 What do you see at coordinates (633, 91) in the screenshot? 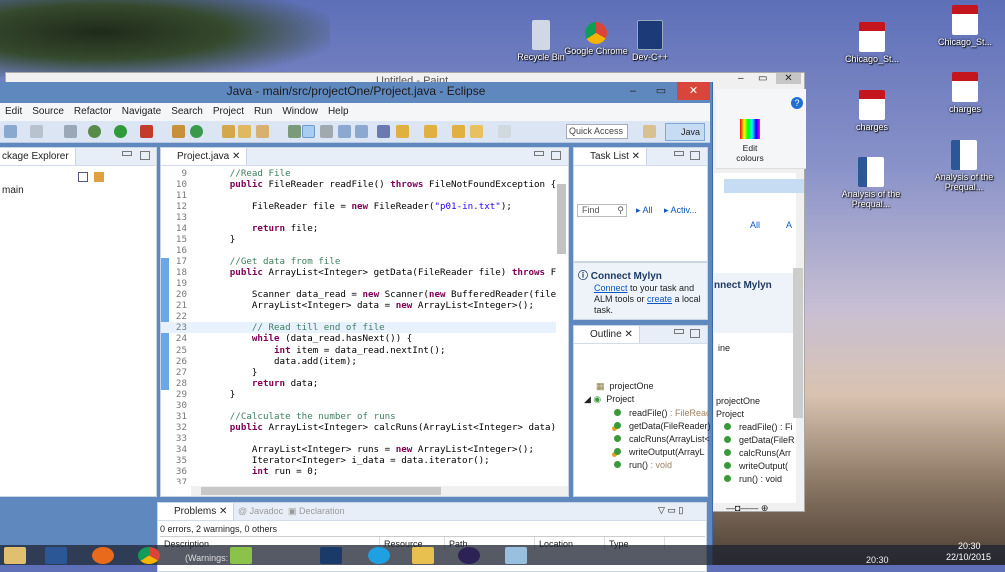
I see `minimize-button: –` at bounding box center [633, 91].